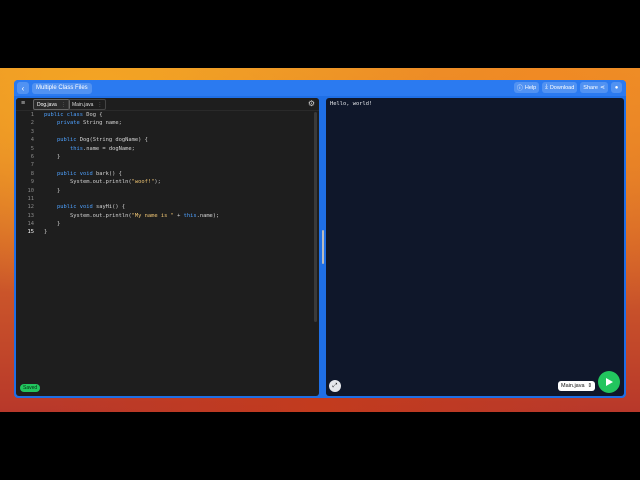 This screenshot has height=480, width=640. Describe the element at coordinates (51, 104) in the screenshot. I see `tab-dog-java: Dog.java ⋮` at that location.